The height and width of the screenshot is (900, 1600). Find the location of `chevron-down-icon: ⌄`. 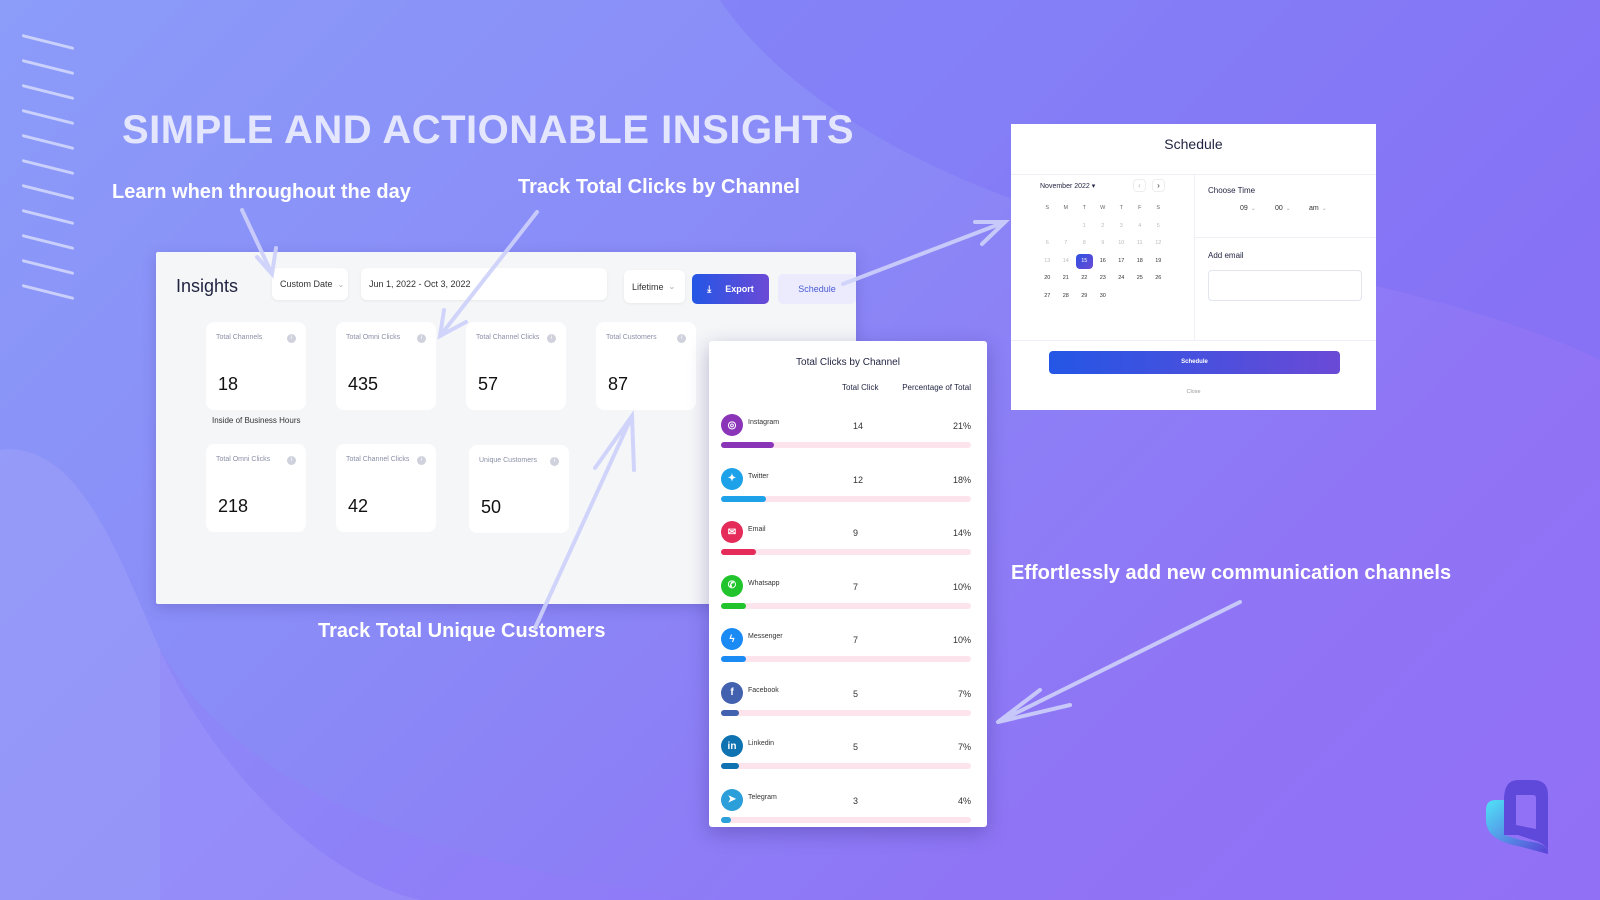

chevron-down-icon: ⌄ is located at coordinates (341, 284).